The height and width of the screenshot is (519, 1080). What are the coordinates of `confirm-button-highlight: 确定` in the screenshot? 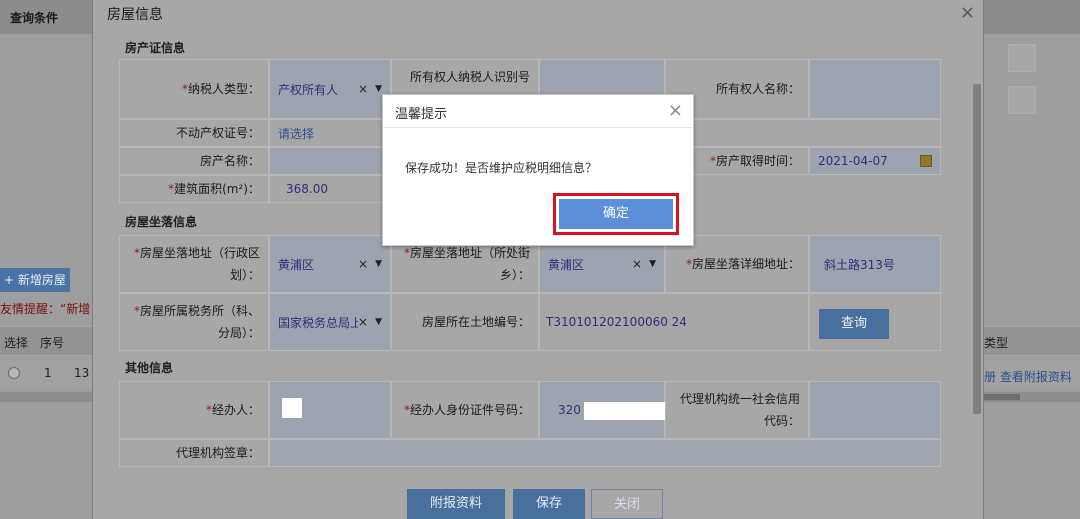 It's located at (616, 214).